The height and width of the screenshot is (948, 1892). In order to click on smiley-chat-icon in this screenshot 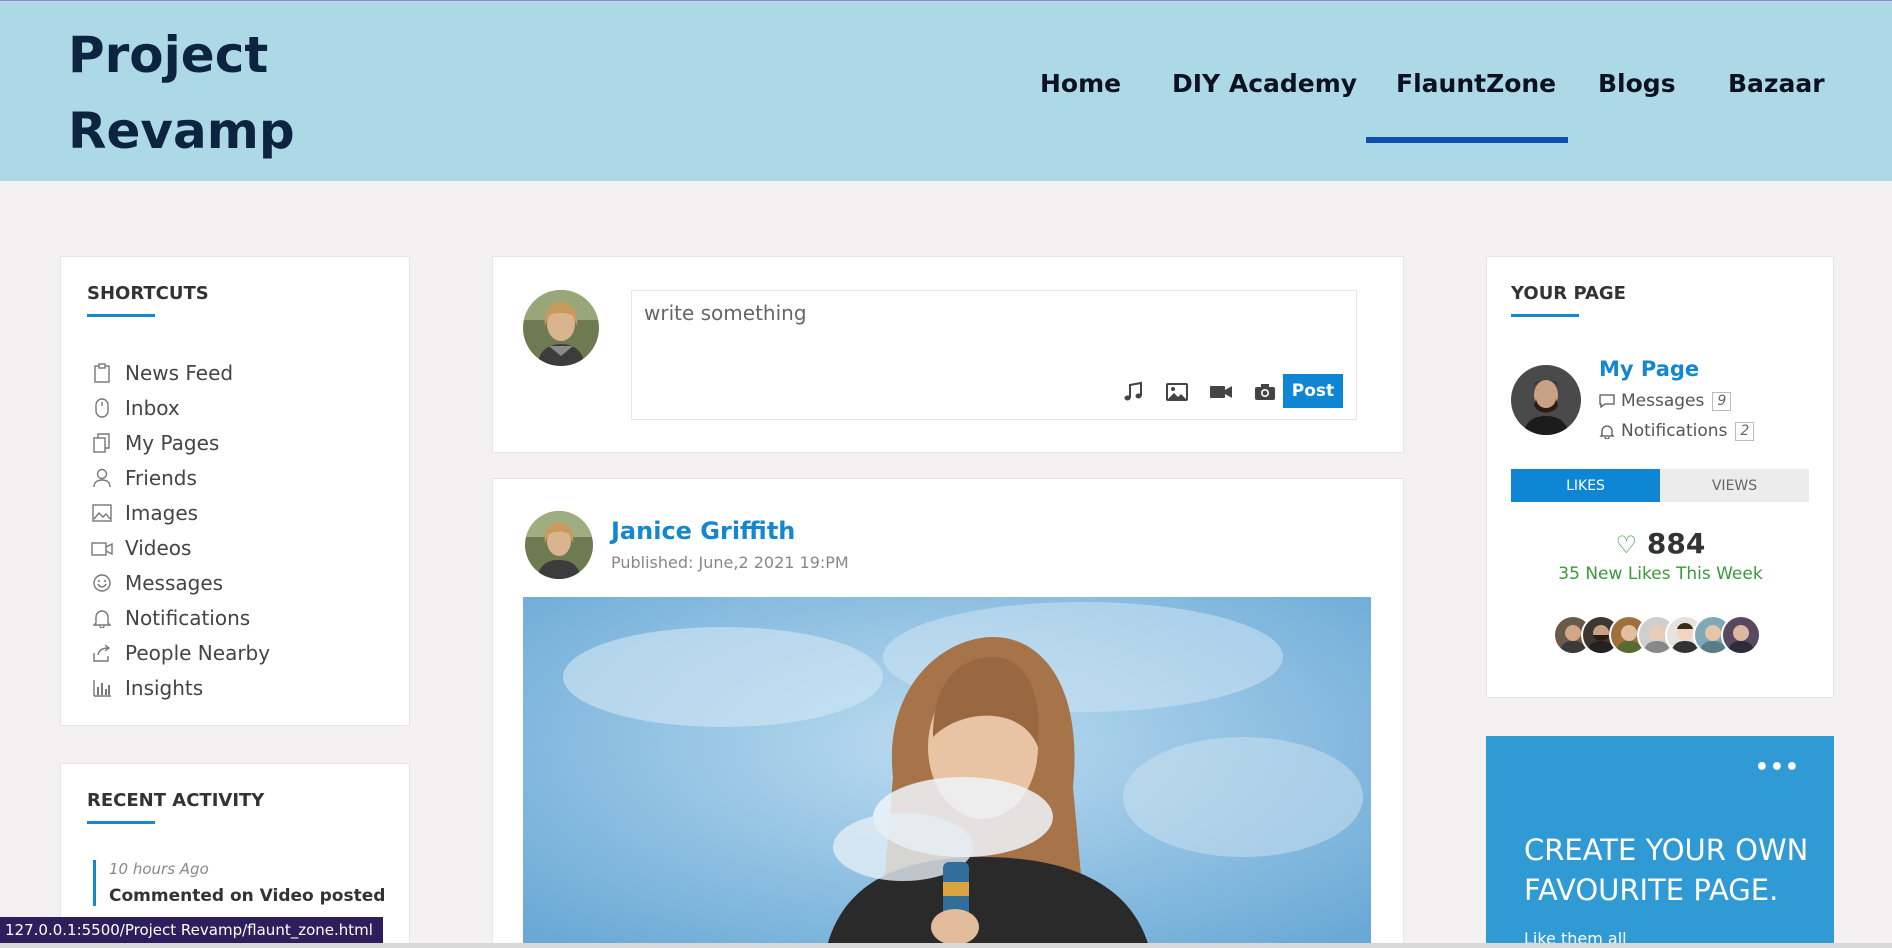, I will do `click(102, 583)`.